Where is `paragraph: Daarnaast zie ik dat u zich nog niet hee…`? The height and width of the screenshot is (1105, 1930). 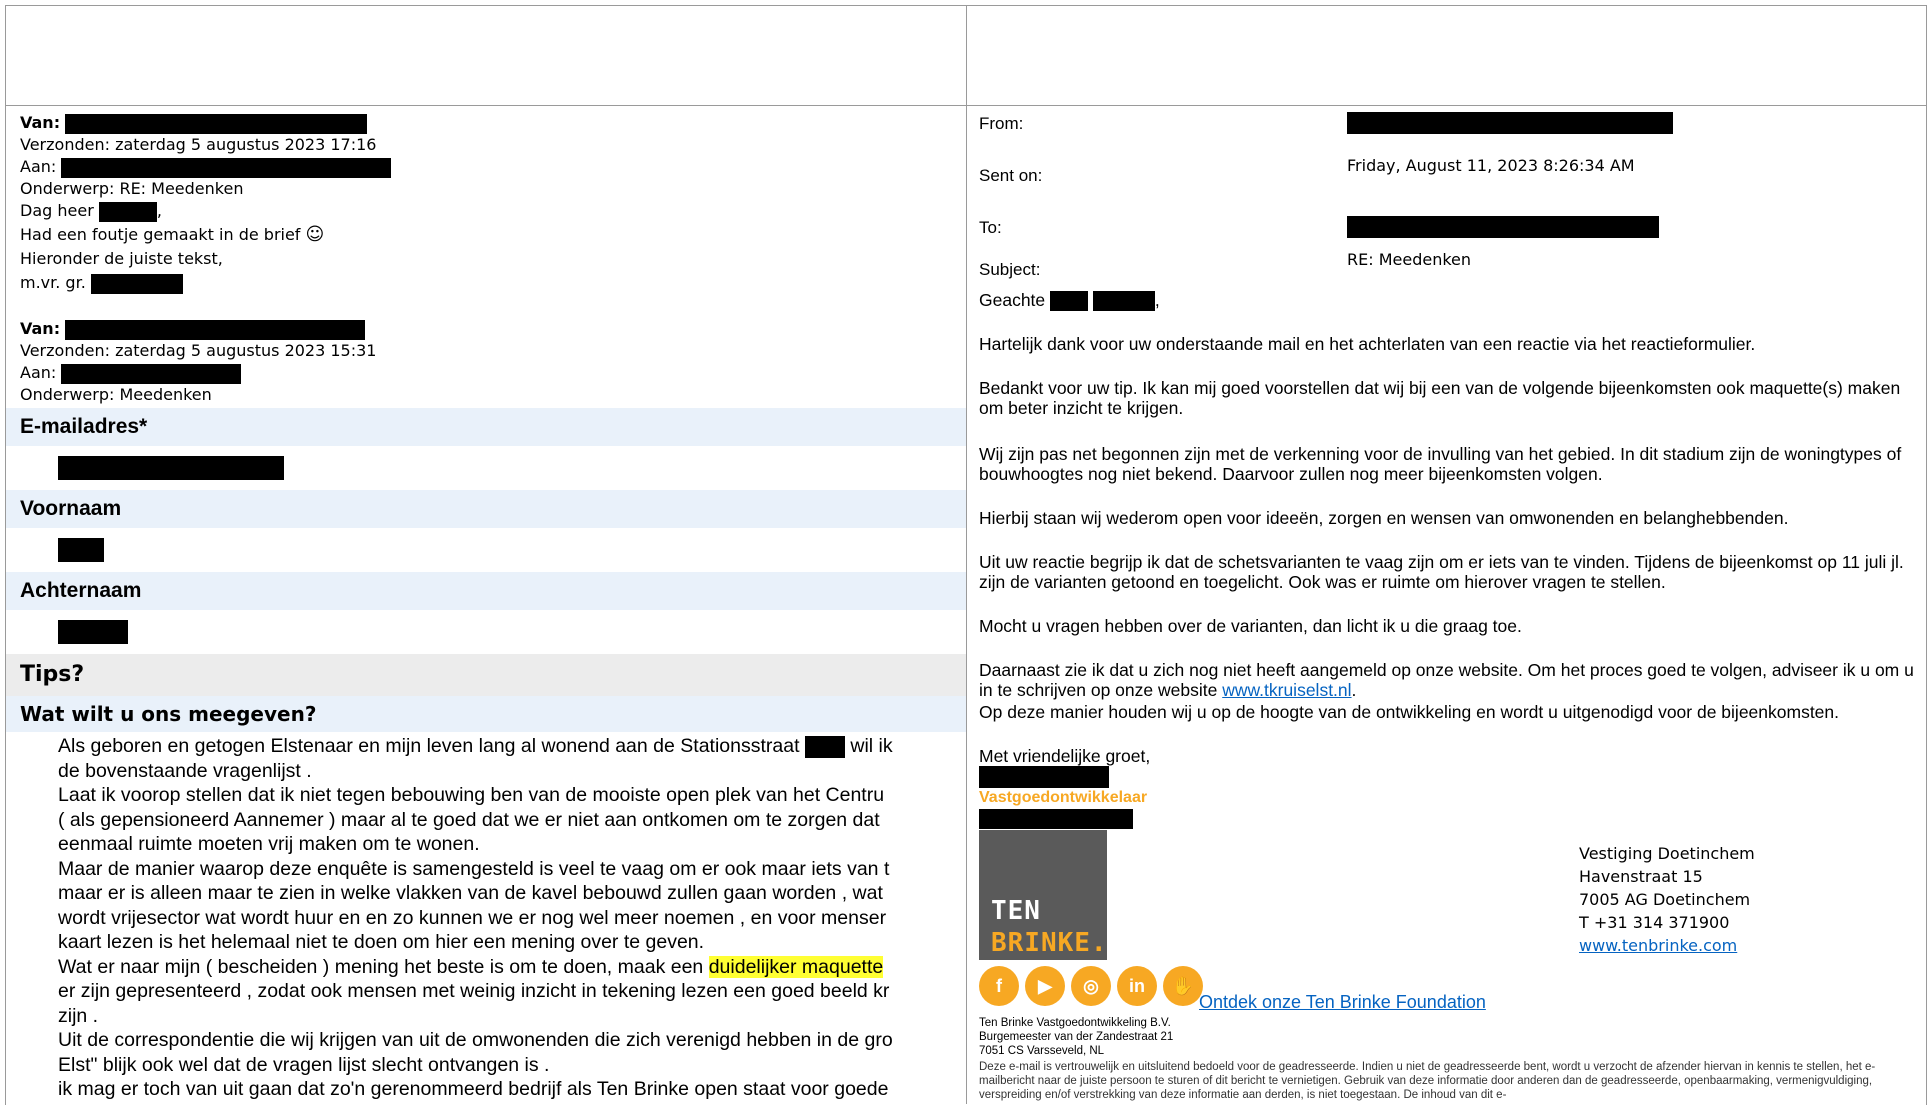 paragraph: Daarnaast zie ik dat u zich nog niet hee… is located at coordinates (1449, 680).